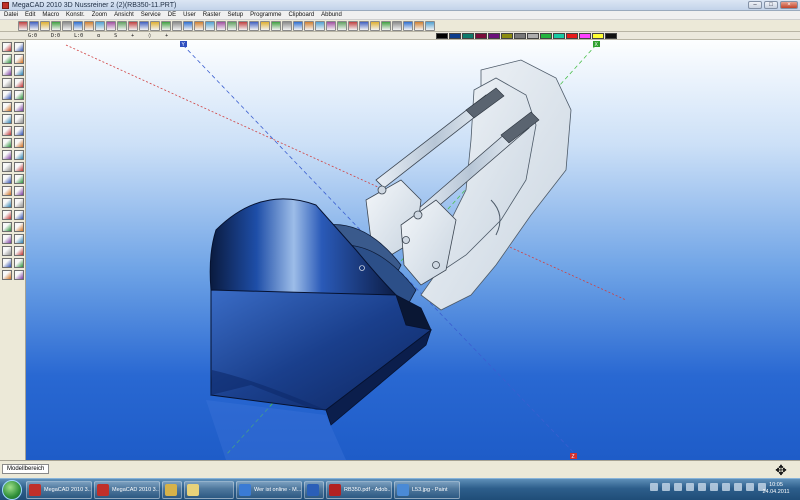 The height and width of the screenshot is (500, 800). What do you see at coordinates (755, 5) in the screenshot?
I see `minimize-button: –` at bounding box center [755, 5].